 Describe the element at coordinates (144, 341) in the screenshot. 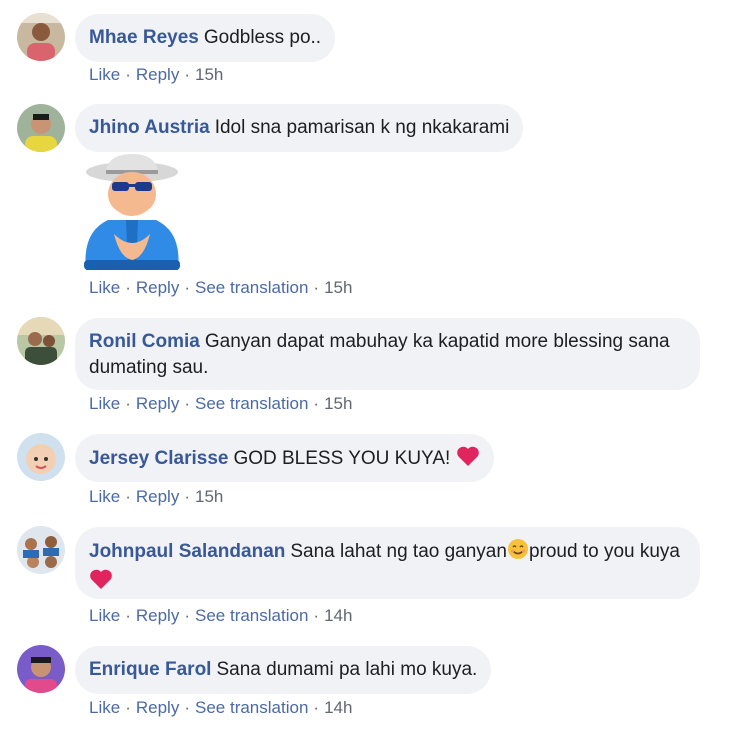

I see `comment-author: Ronil Comia` at that location.